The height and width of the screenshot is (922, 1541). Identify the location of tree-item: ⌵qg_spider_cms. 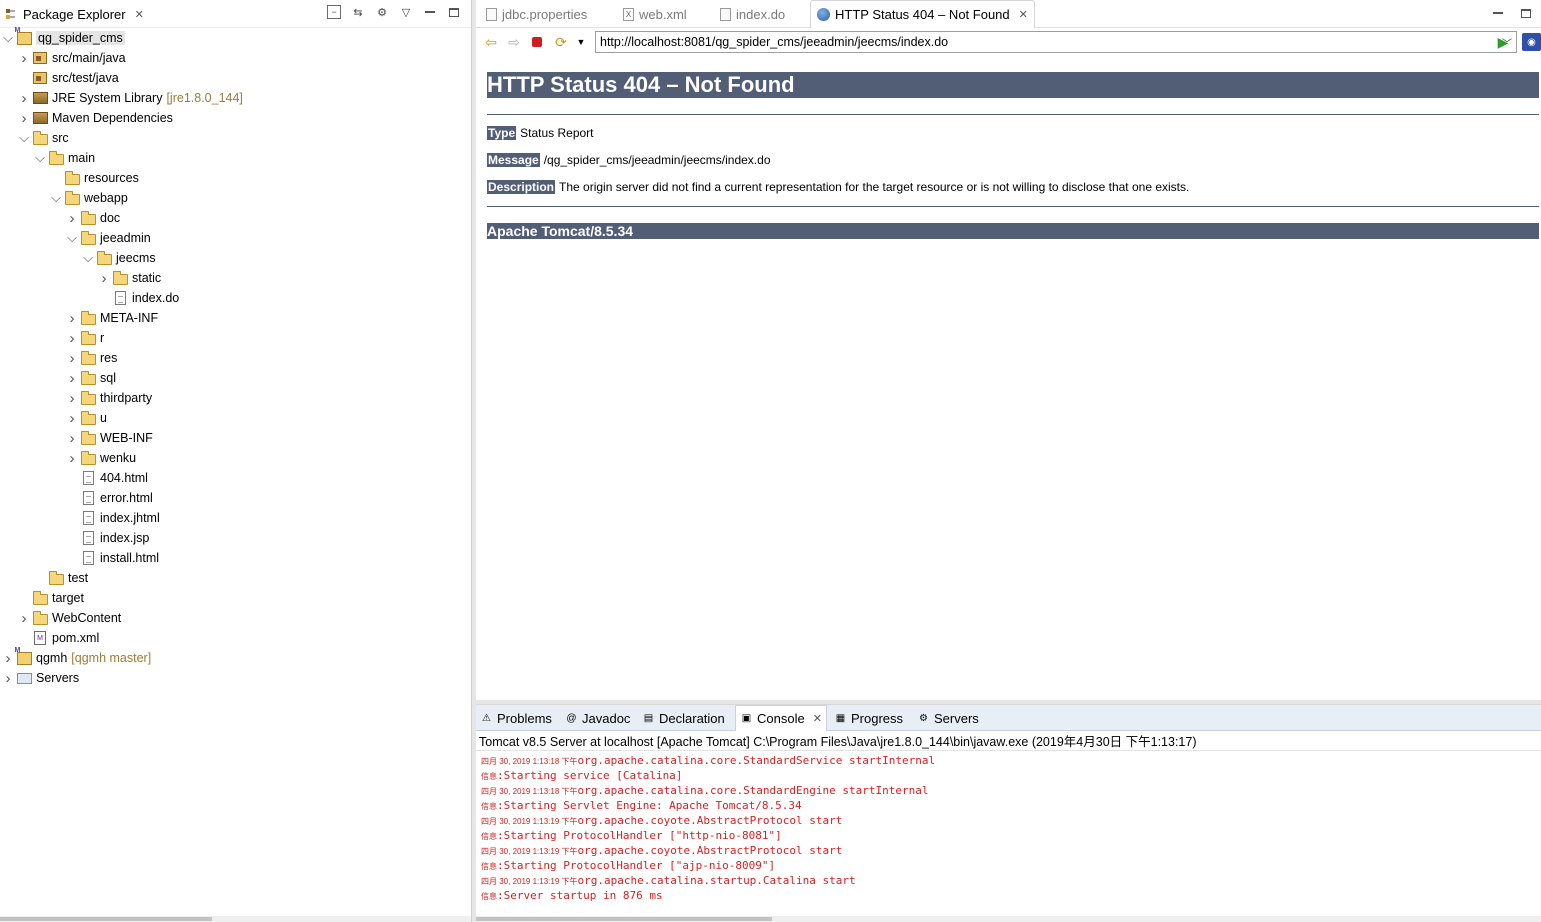
(235, 37).